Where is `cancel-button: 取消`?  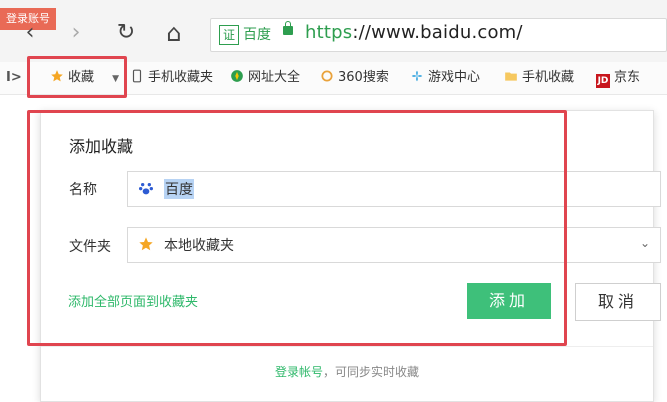
cancel-button: 取消 is located at coordinates (618, 302).